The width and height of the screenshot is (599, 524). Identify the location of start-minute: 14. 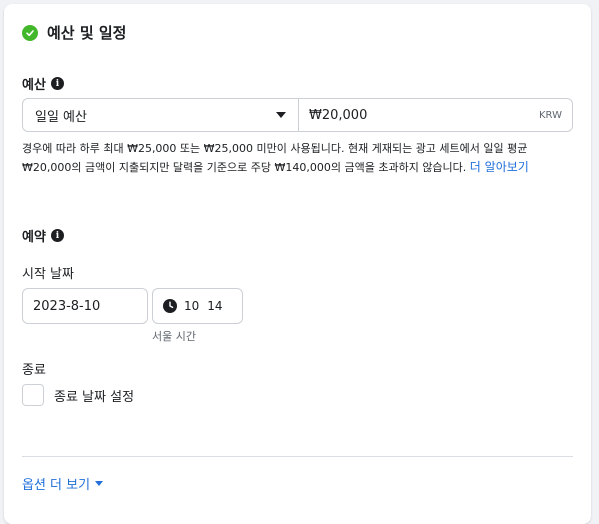
(214, 306).